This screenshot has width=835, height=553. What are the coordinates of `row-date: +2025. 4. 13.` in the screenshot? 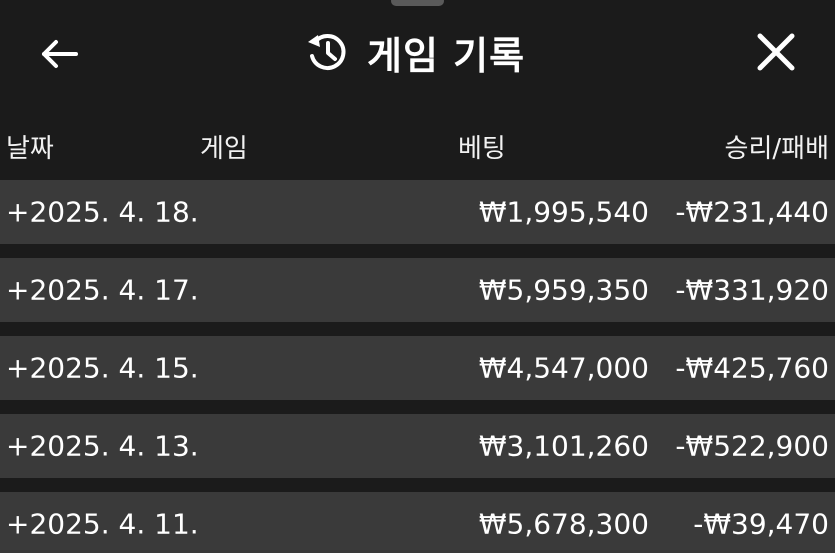 It's located at (102, 446).